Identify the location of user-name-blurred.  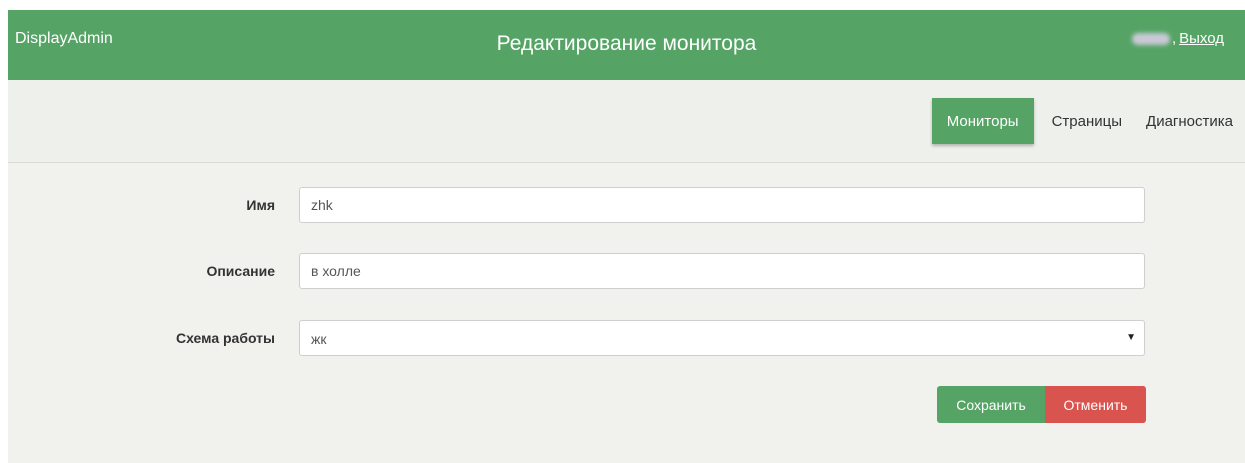
(1150, 39).